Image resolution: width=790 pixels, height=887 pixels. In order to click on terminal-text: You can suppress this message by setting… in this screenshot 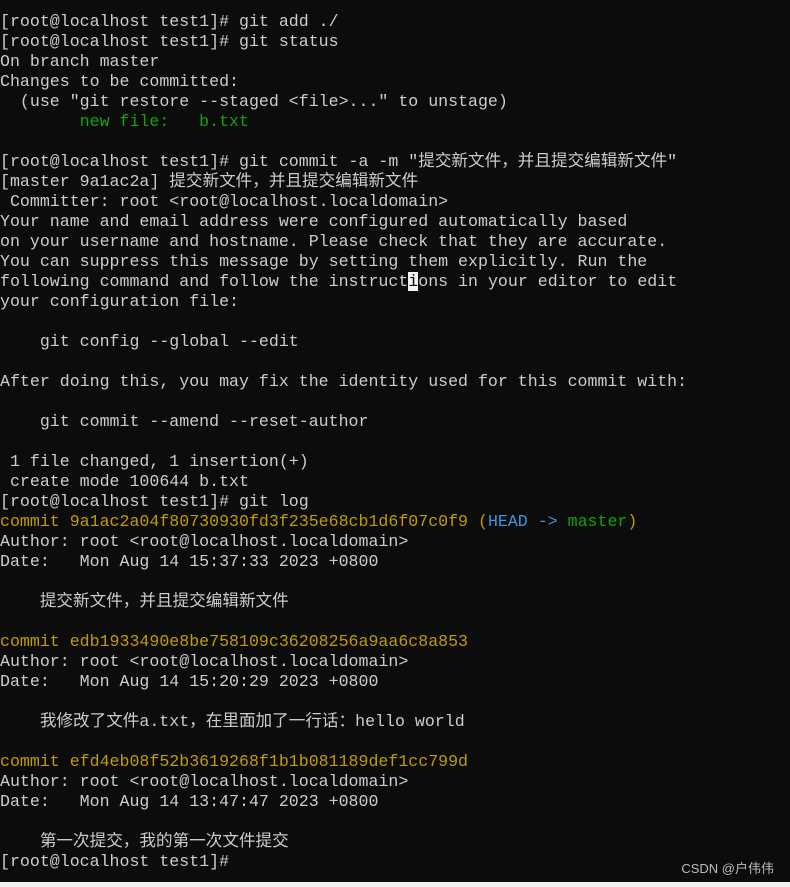, I will do `click(324, 261)`.